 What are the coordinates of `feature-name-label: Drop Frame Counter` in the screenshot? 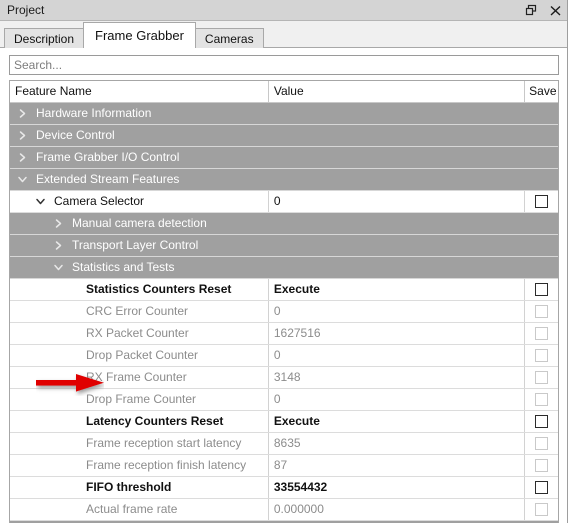 It's located at (141, 398).